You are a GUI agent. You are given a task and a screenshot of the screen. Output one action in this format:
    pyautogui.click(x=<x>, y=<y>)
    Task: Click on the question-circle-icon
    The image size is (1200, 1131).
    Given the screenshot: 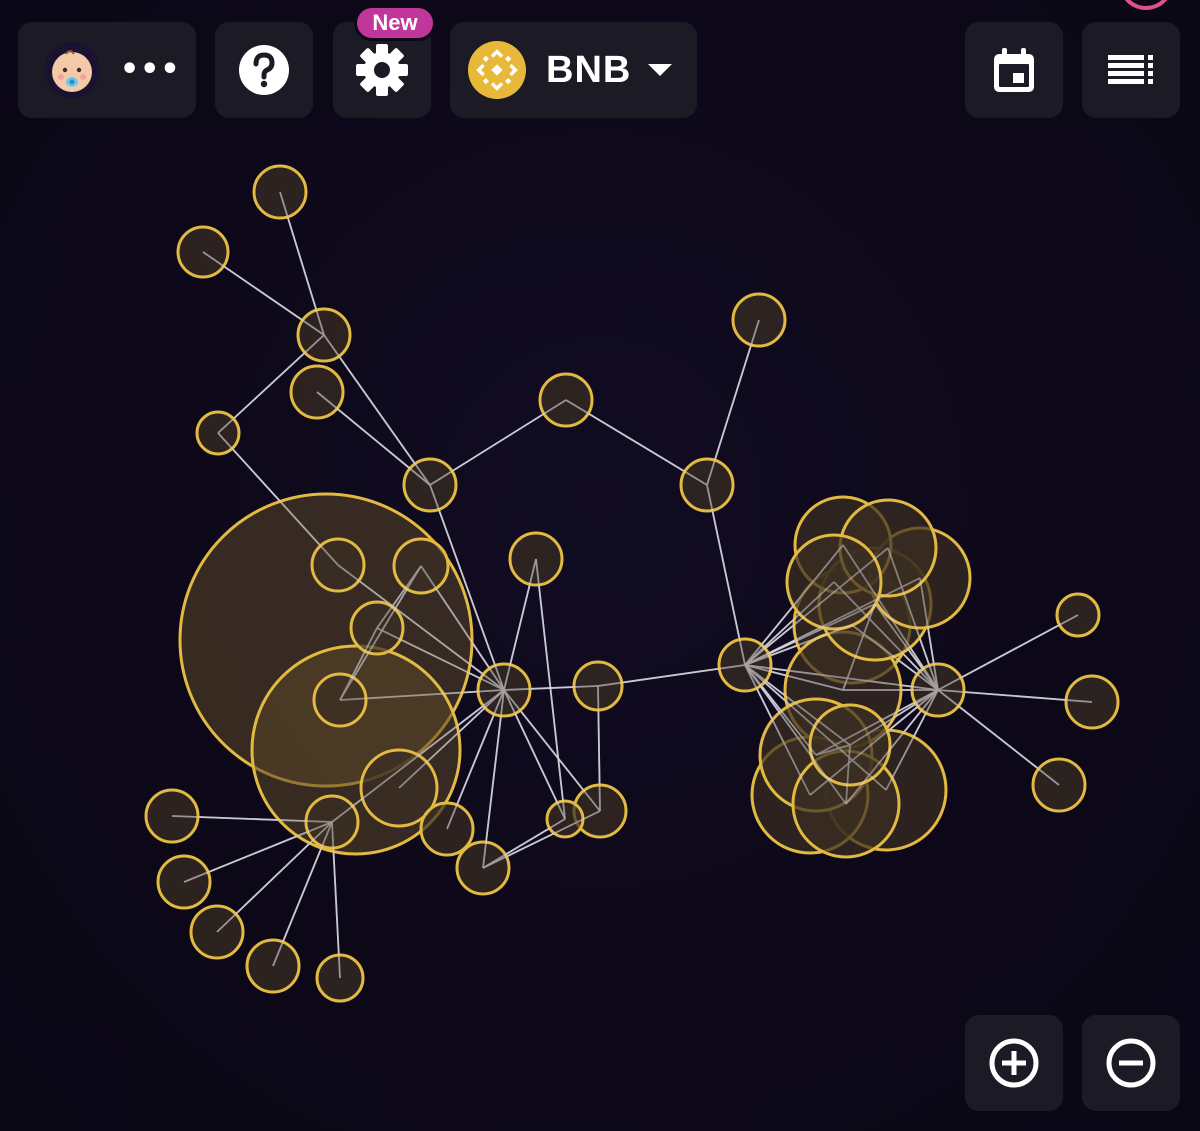 What is the action you would take?
    pyautogui.click(x=264, y=70)
    